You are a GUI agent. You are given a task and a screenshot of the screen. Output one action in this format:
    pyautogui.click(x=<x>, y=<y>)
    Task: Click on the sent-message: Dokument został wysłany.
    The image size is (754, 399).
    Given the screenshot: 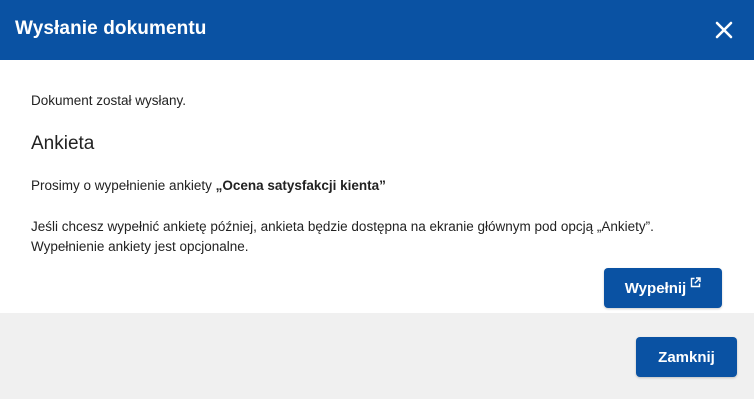 What is the action you would take?
    pyautogui.click(x=109, y=100)
    